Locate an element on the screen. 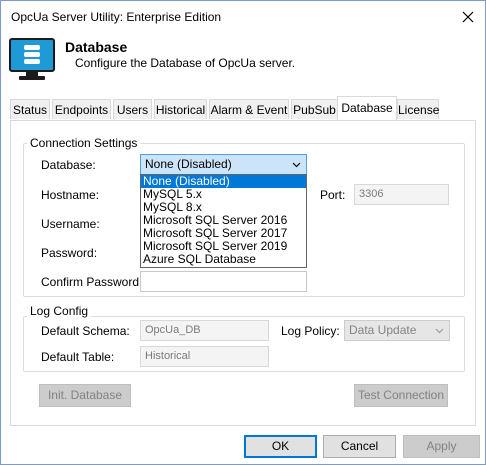 This screenshot has width=486, height=465. password-label: Password: is located at coordinates (69, 253).